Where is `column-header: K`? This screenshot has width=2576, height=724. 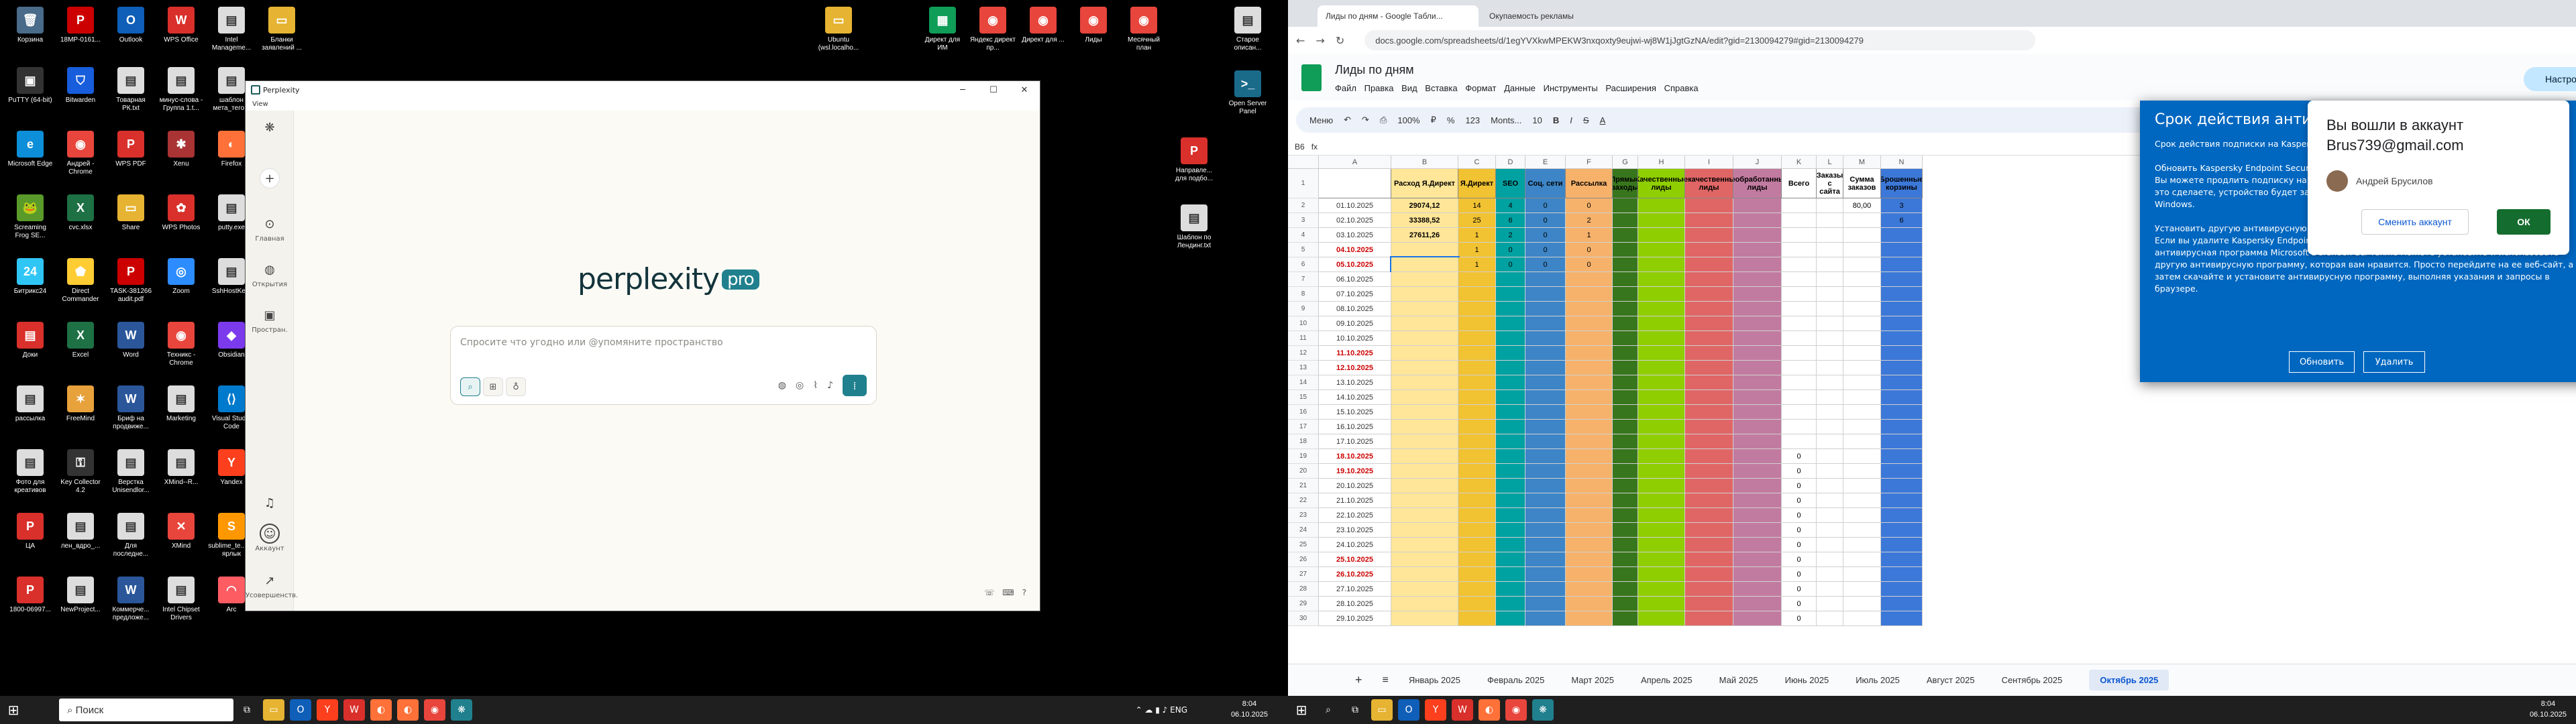 column-header: K is located at coordinates (1799, 162).